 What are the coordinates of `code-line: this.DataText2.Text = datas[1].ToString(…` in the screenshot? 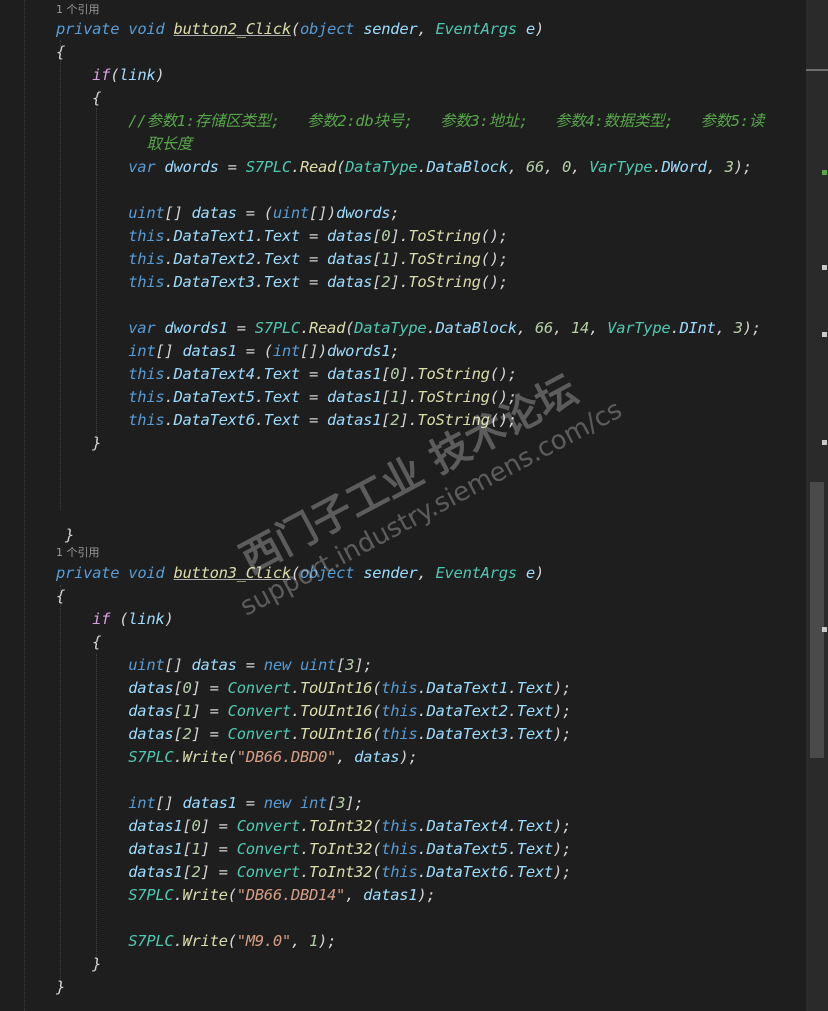 It's located at (282, 259).